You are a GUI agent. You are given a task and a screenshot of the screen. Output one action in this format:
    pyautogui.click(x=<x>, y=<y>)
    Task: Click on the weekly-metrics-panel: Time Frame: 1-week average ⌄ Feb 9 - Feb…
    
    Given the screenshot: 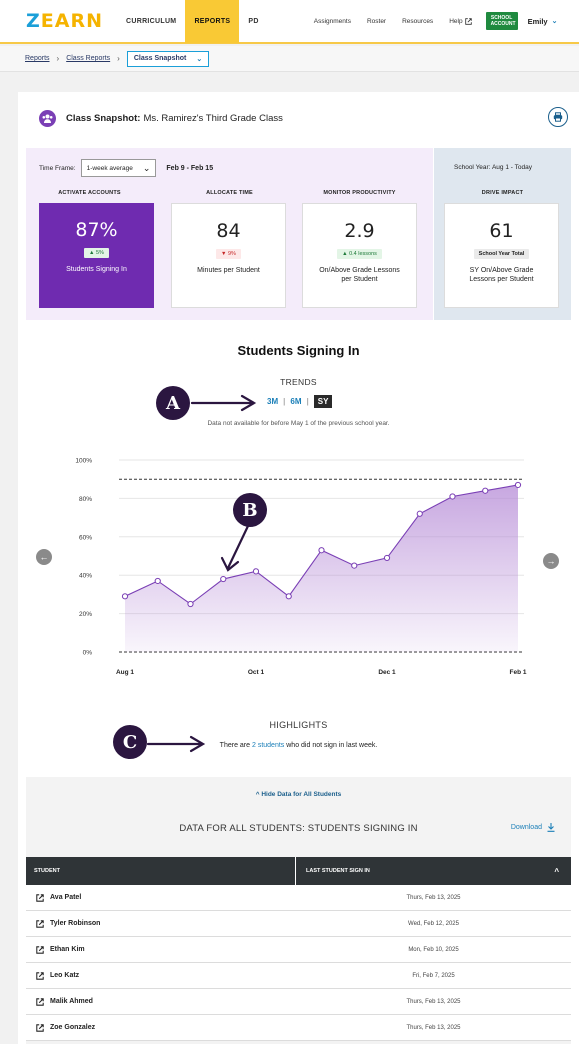 What is the action you would take?
    pyautogui.click(x=229, y=234)
    